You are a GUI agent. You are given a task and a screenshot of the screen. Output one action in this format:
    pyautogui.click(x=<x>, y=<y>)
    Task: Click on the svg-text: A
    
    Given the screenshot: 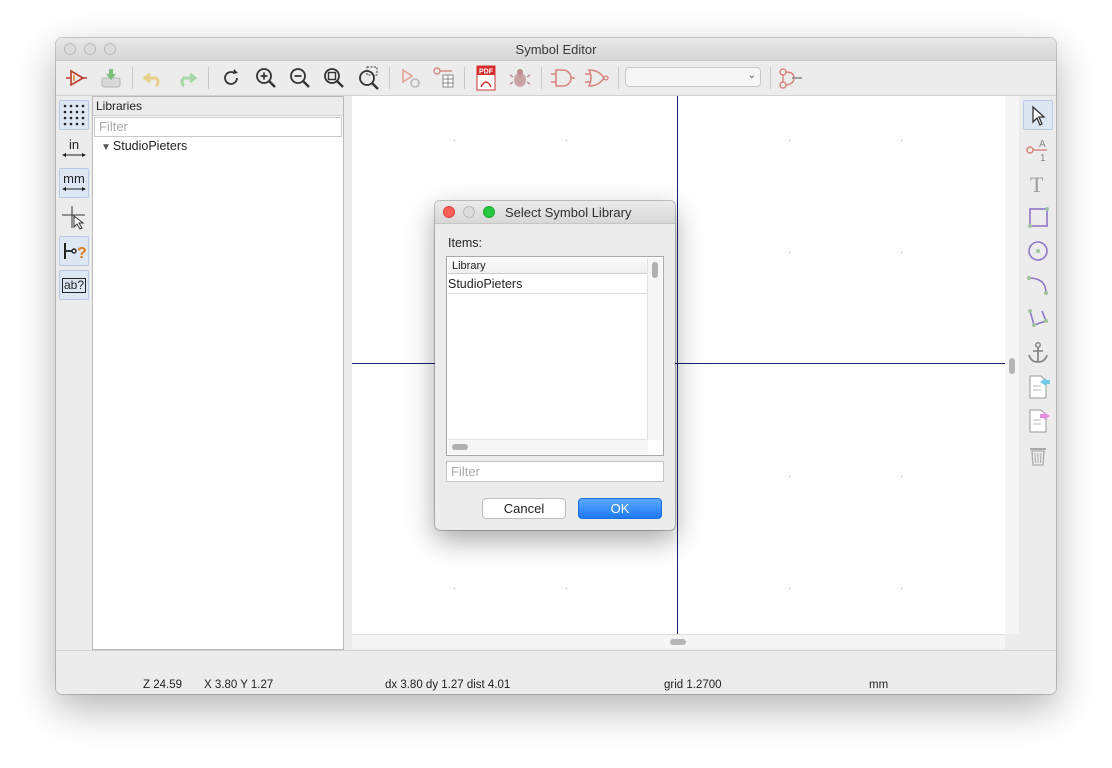 What is the action you would take?
    pyautogui.click(x=1042, y=144)
    